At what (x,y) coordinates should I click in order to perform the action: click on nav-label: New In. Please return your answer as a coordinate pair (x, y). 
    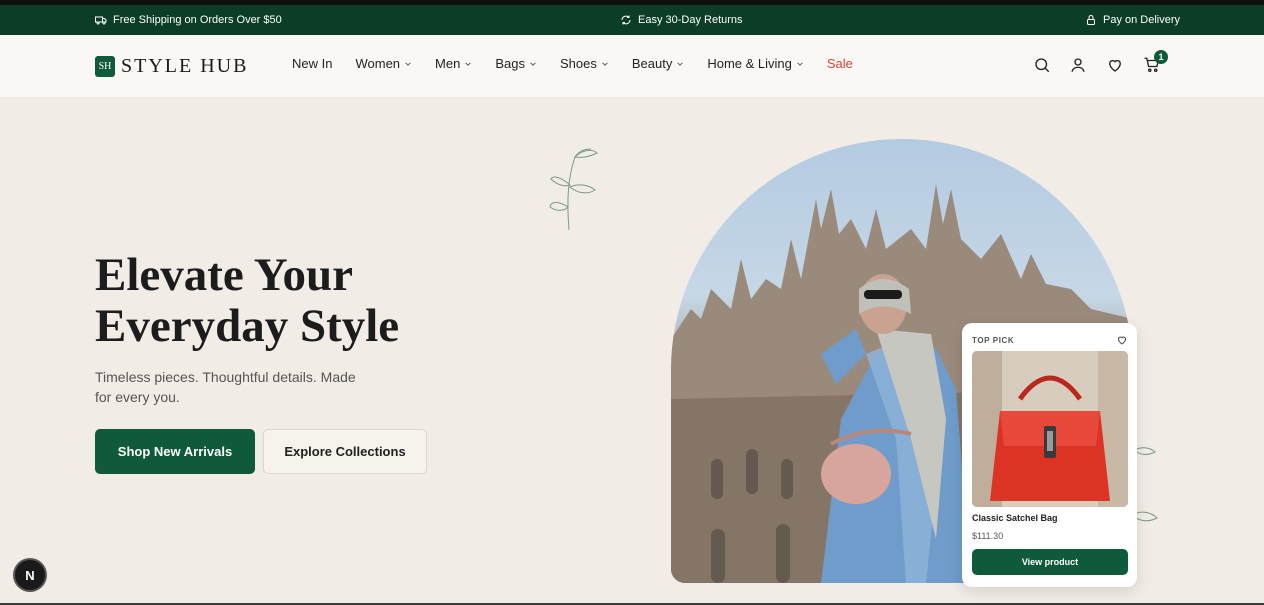
    Looking at the image, I should click on (312, 63).